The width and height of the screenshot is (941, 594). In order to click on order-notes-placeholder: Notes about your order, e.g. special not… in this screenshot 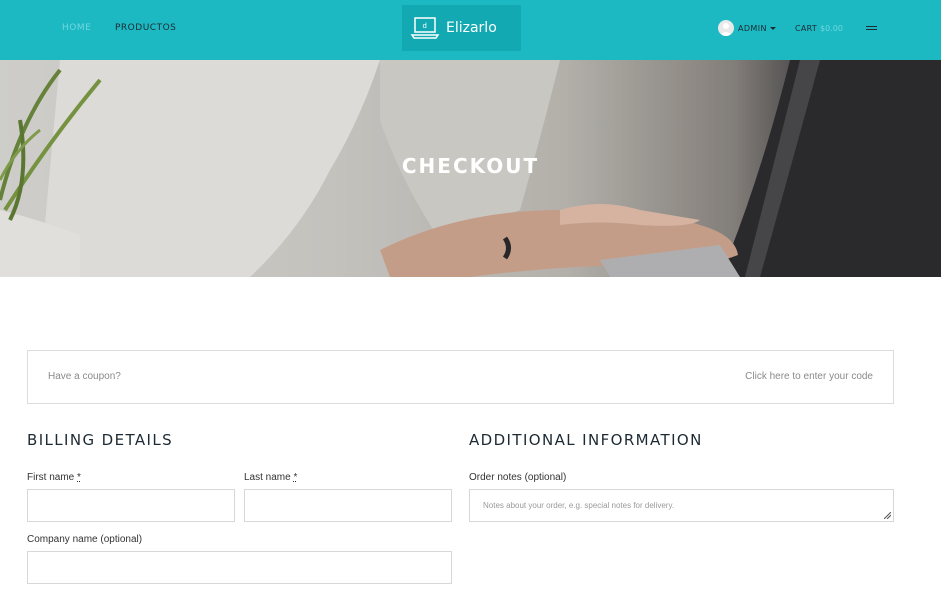, I will do `click(579, 505)`.